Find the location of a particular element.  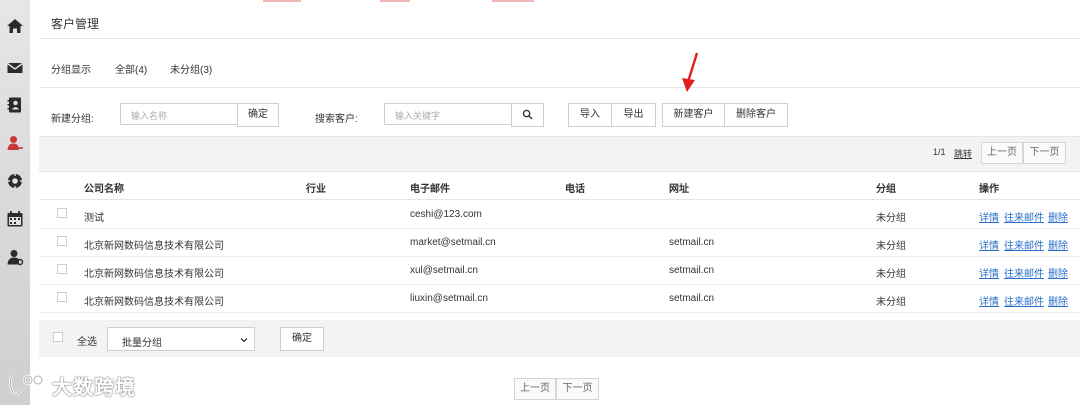

group-name-placeholder: 输入名称 is located at coordinates (149, 116).